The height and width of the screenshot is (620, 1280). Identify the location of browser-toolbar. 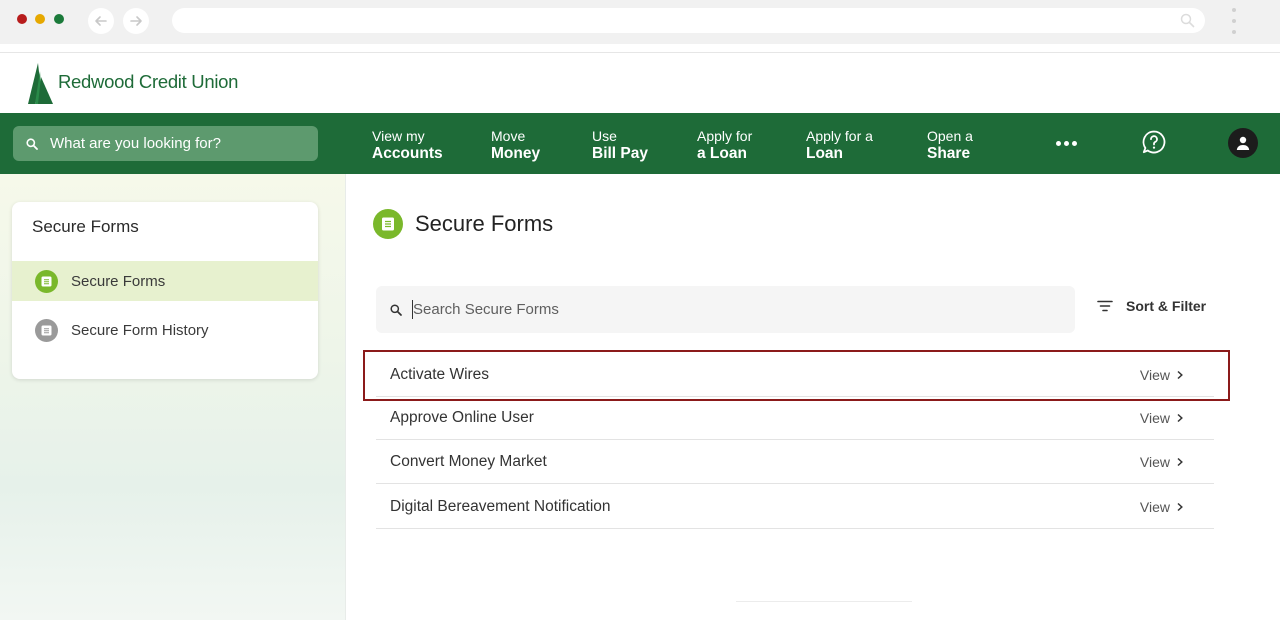
(640, 22).